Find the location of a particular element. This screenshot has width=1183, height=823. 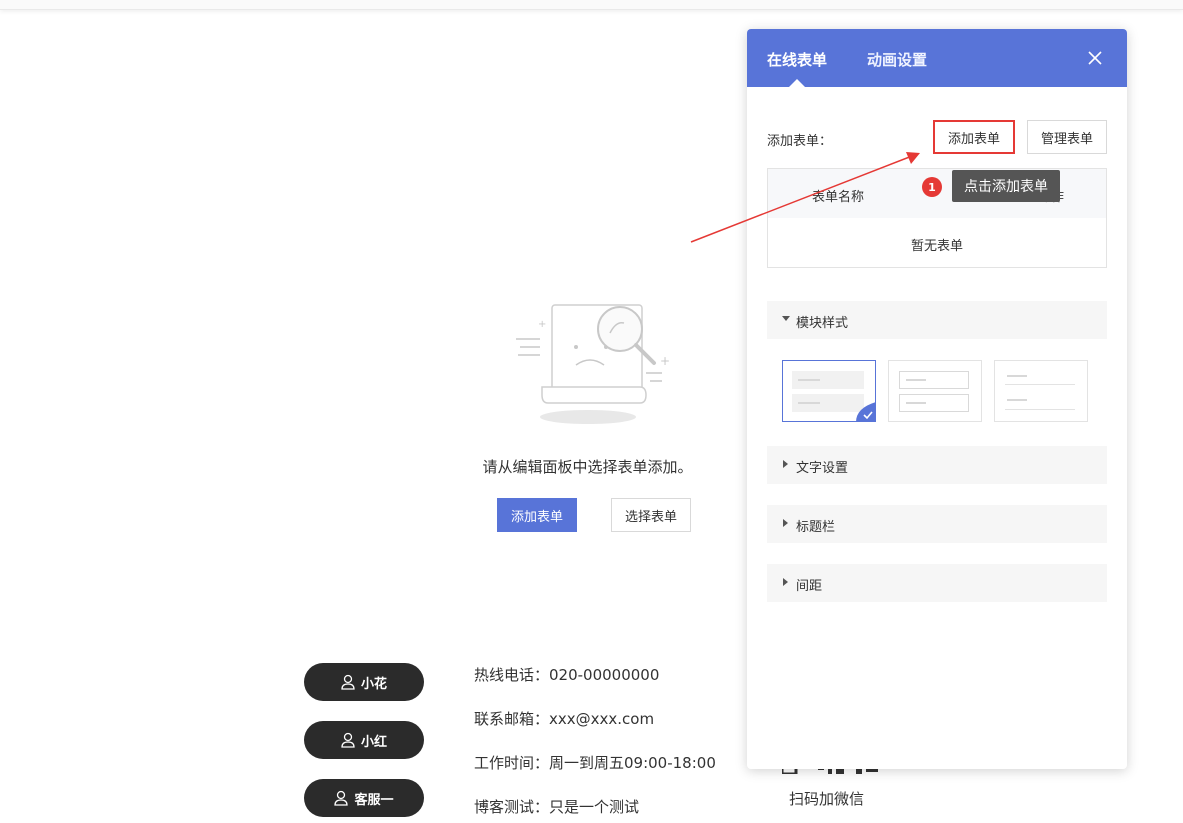

service-button-kefu1: 客服一 is located at coordinates (364, 798).